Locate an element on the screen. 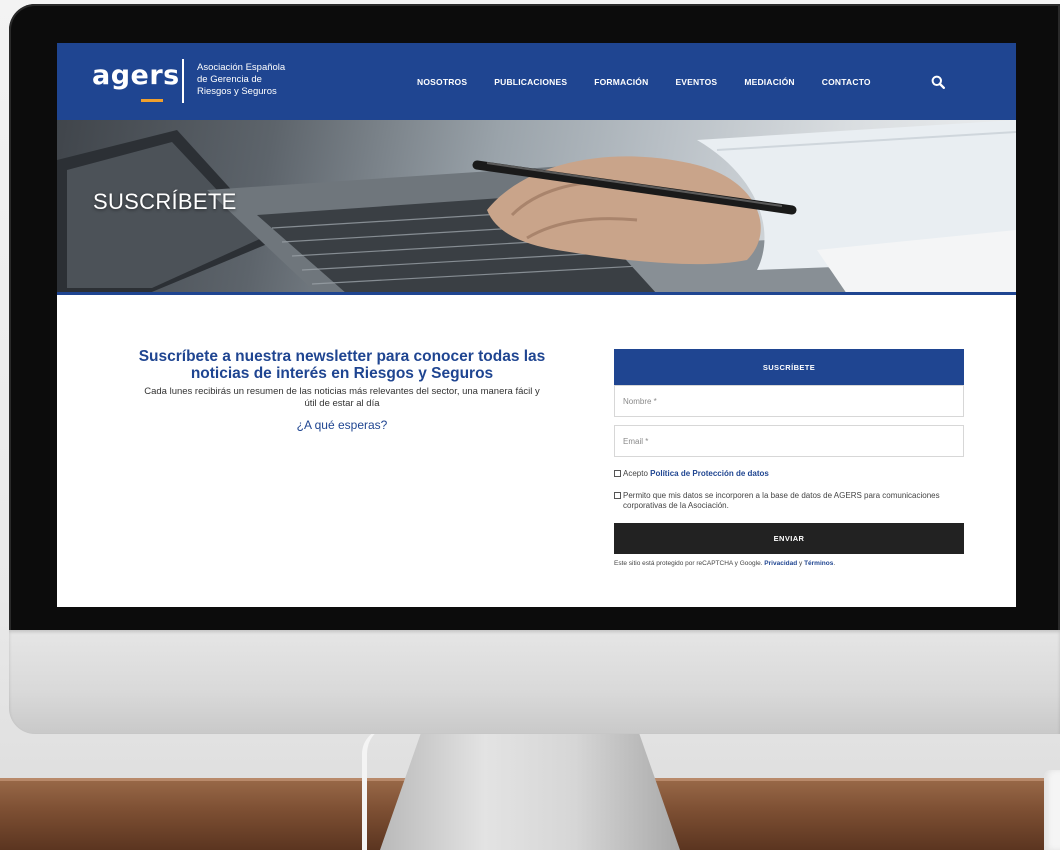 This screenshot has height=850, width=1060. email-field is located at coordinates (789, 441).